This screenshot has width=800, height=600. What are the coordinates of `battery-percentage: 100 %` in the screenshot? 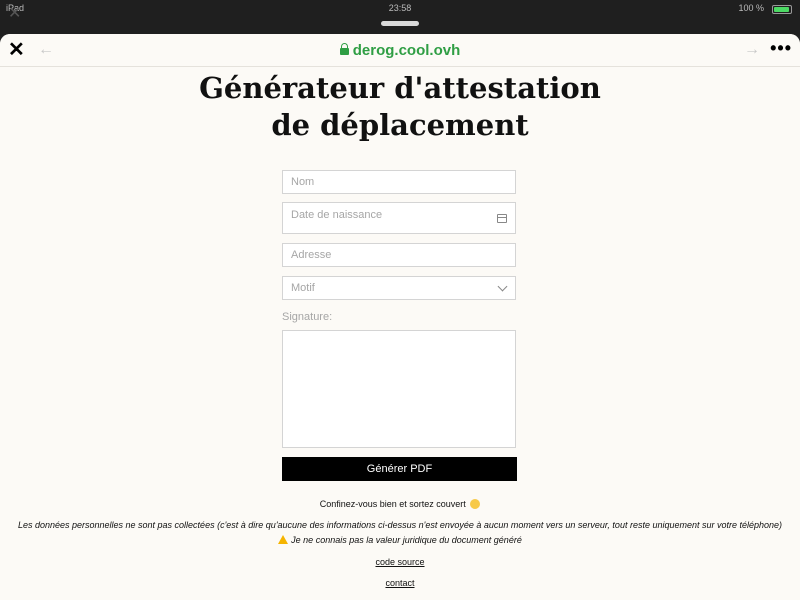 It's located at (751, 8).